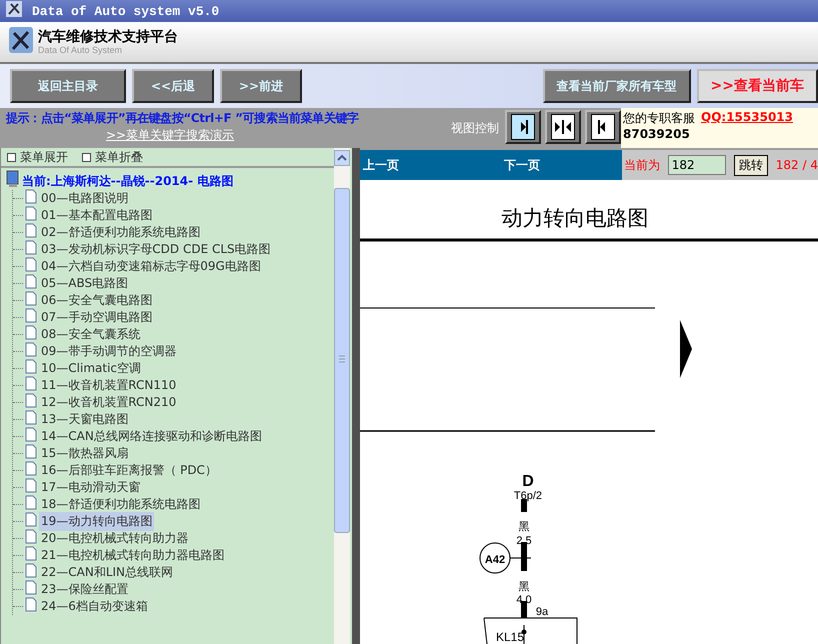 The width and height of the screenshot is (818, 644). What do you see at coordinates (657, 134) in the screenshot?
I see `support-number: 87039205` at bounding box center [657, 134].